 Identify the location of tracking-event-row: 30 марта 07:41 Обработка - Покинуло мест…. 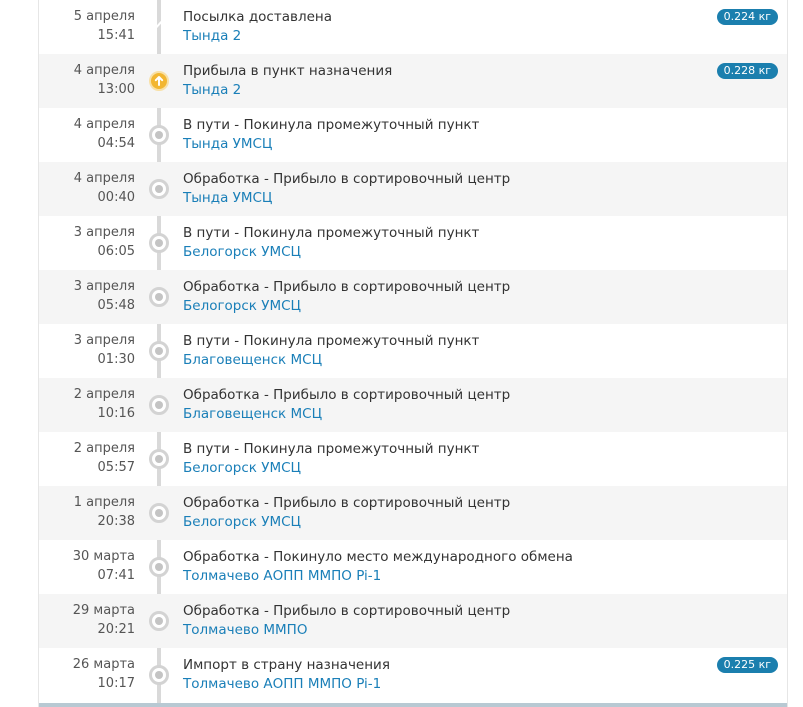
(413, 567).